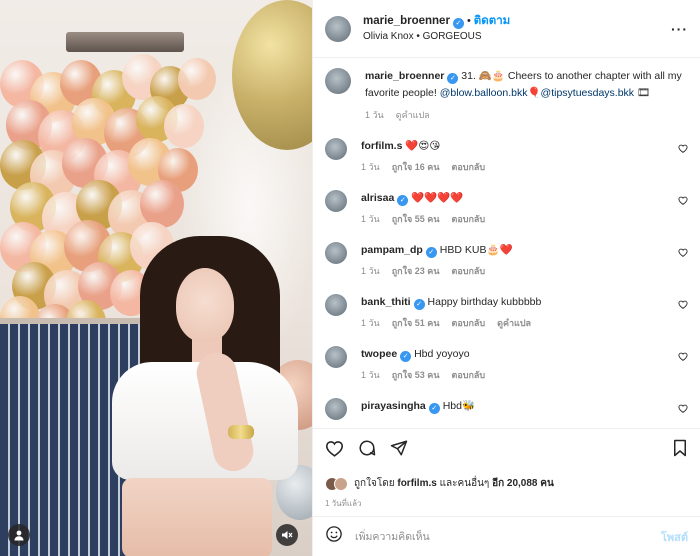  What do you see at coordinates (516, 146) in the screenshot?
I see `comment-text: forfilm.s ❤️😍😘` at bounding box center [516, 146].